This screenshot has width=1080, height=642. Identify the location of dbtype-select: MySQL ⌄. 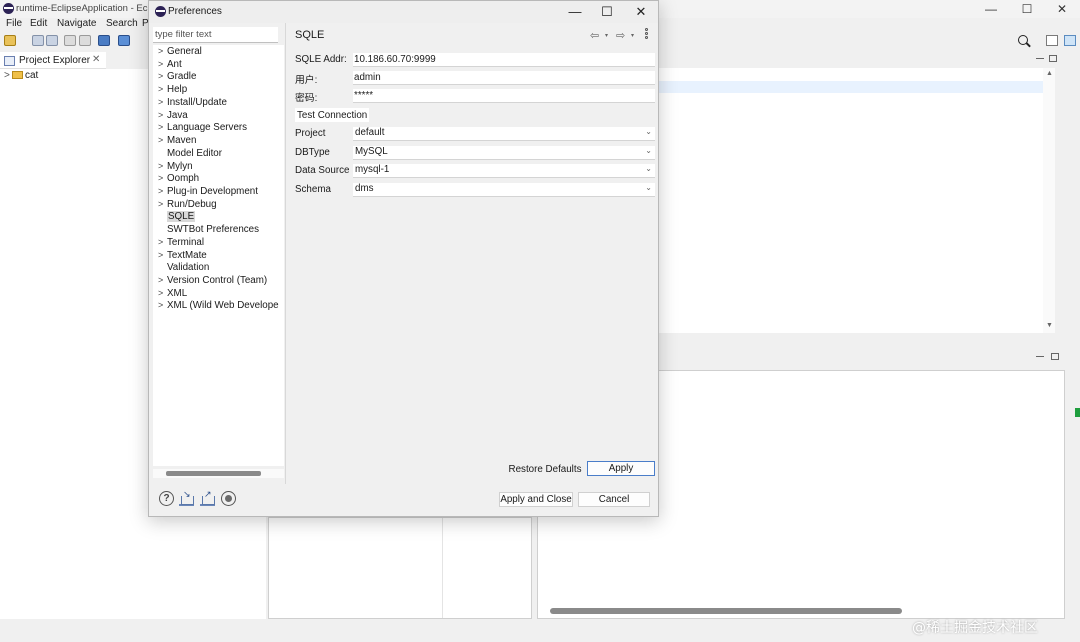
(504, 153).